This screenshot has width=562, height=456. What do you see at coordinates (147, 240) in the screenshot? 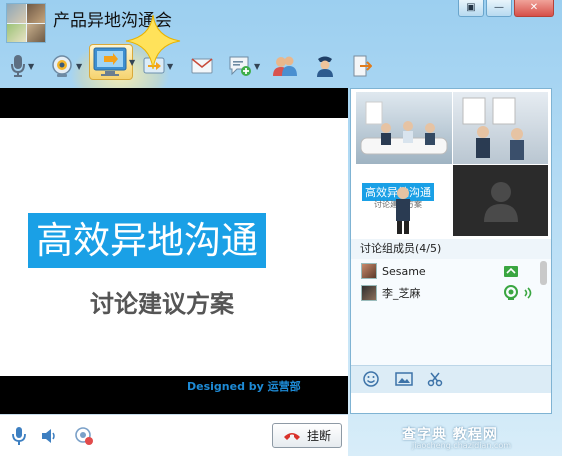
I see `slide-title: 高效异地沟通` at bounding box center [147, 240].